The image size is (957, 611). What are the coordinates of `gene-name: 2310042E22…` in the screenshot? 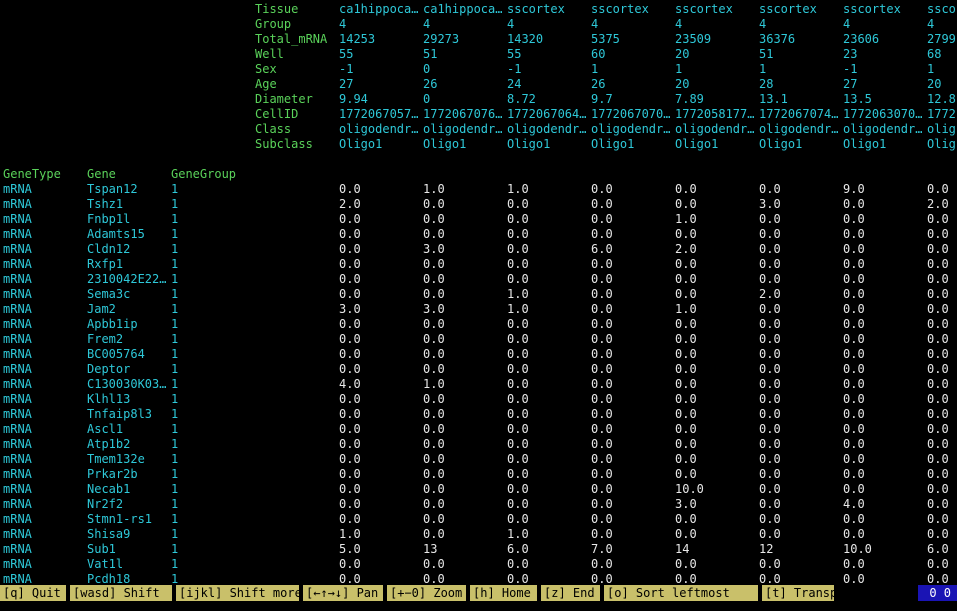 It's located at (128, 279).